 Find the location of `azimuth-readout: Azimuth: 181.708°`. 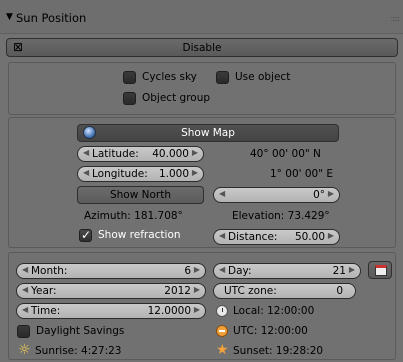

azimuth-readout: Azimuth: 181.708° is located at coordinates (133, 216).